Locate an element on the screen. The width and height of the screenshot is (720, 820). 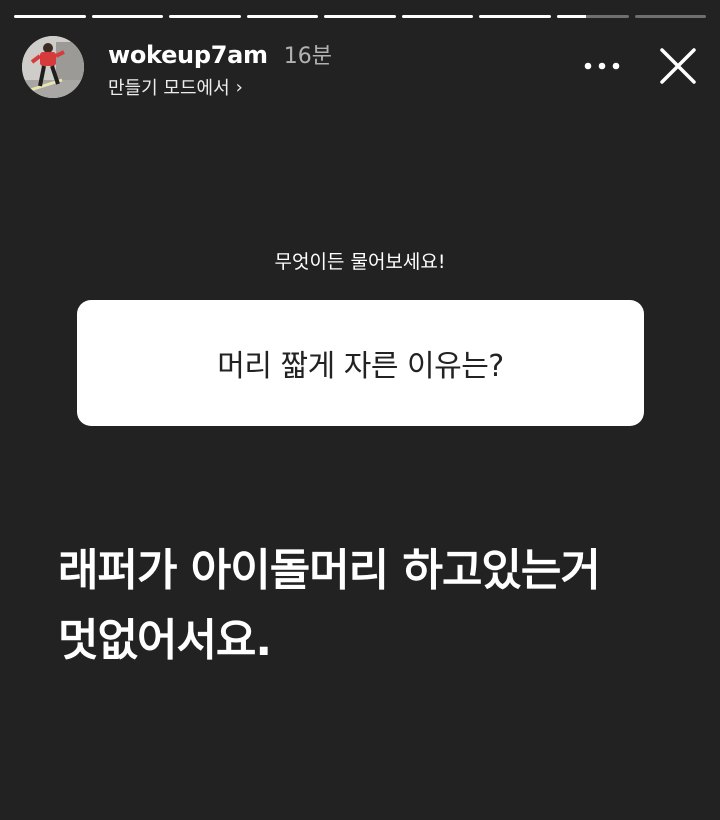
question-sticker: 머리 짧게 자른 이유는? is located at coordinates (360, 363).